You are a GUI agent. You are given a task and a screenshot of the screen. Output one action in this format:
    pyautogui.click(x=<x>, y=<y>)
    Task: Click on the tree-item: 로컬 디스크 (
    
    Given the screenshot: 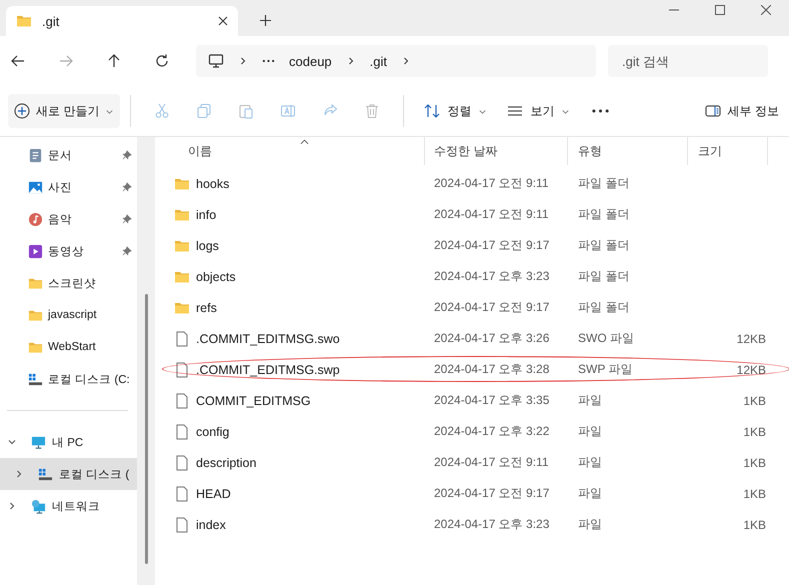 What is the action you would take?
    pyautogui.click(x=68, y=474)
    